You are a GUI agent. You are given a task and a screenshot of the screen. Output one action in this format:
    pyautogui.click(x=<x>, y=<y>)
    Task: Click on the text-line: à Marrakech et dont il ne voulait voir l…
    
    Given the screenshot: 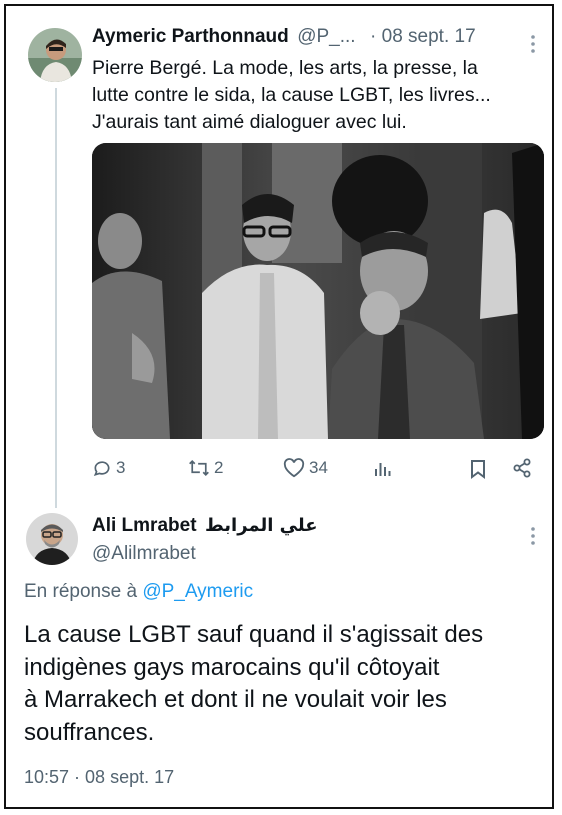 What is the action you would take?
    pyautogui.click(x=235, y=699)
    